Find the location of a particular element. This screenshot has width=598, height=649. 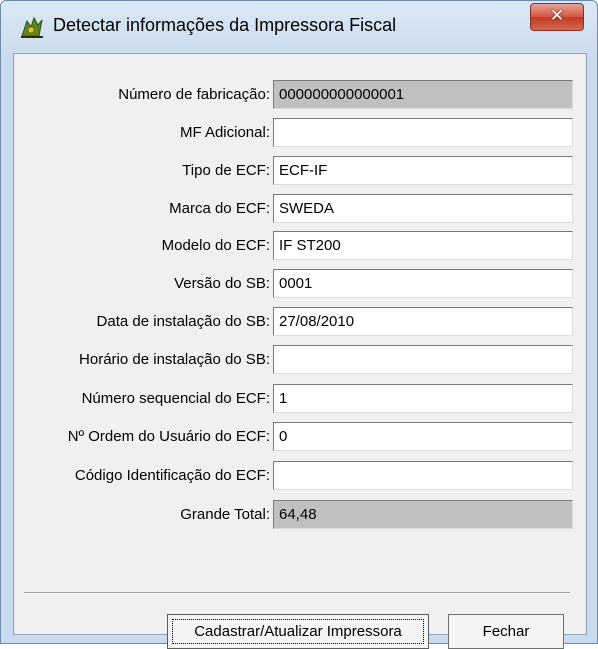

form-row-versao-sb: Versão do SB: 0001 is located at coordinates (301, 284).